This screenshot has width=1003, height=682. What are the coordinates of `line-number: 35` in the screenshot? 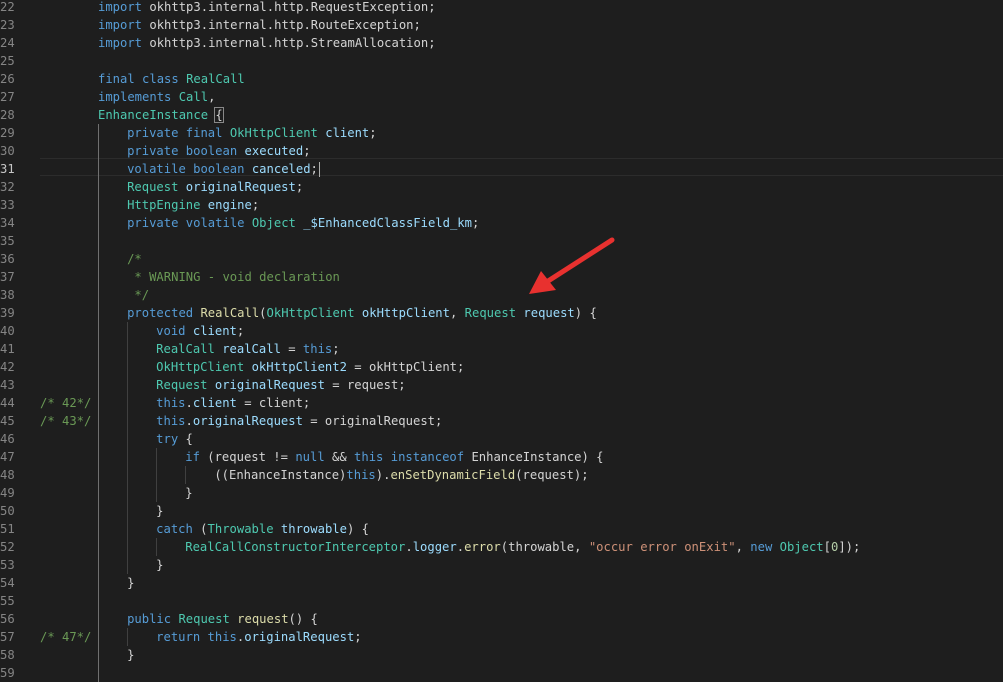 It's located at (7, 241).